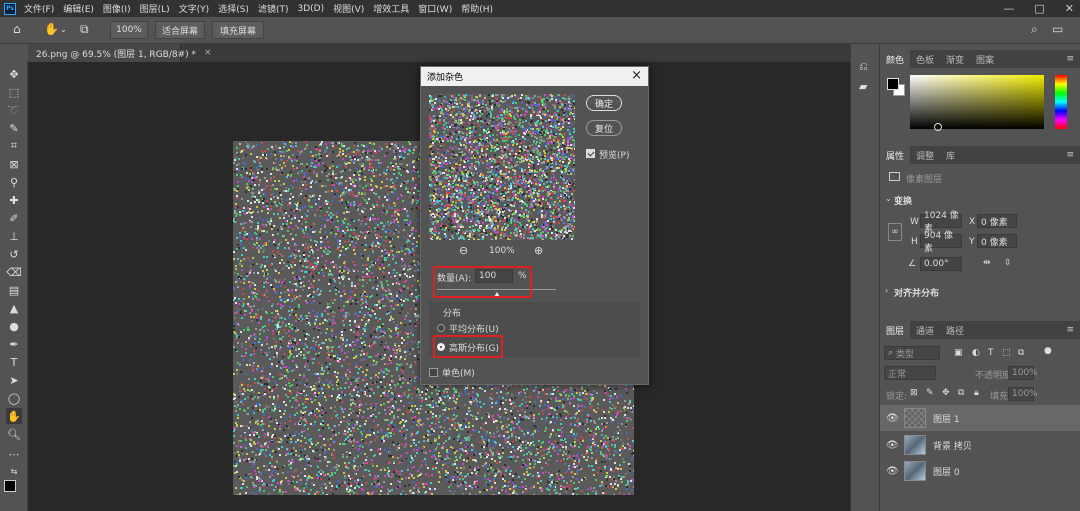  I want to click on lasso-tool-icon: ➰, so click(14, 110).